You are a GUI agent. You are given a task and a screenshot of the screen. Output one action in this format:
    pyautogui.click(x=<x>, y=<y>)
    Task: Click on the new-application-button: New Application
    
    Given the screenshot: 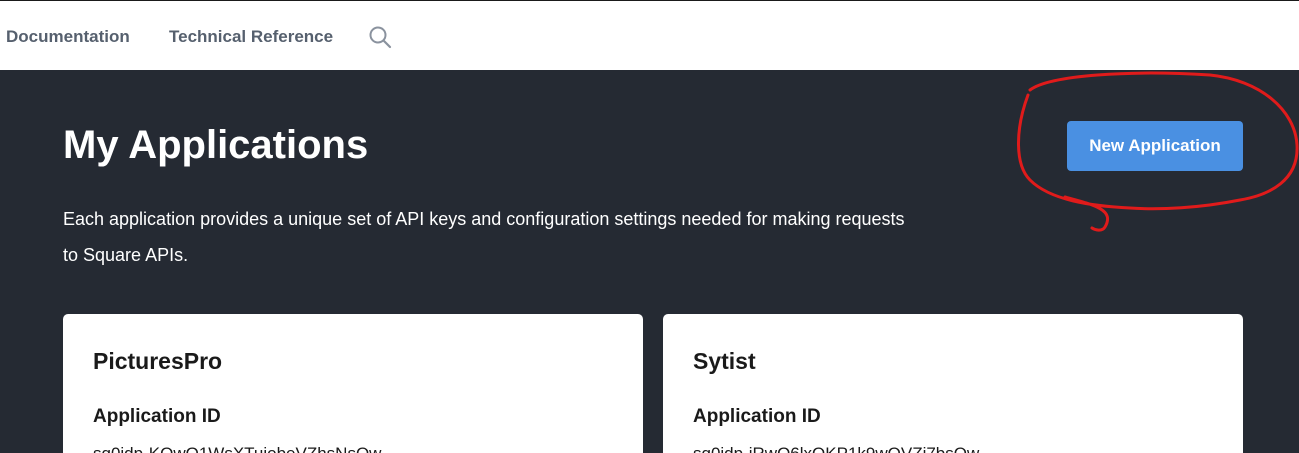 What is the action you would take?
    pyautogui.click(x=1155, y=146)
    